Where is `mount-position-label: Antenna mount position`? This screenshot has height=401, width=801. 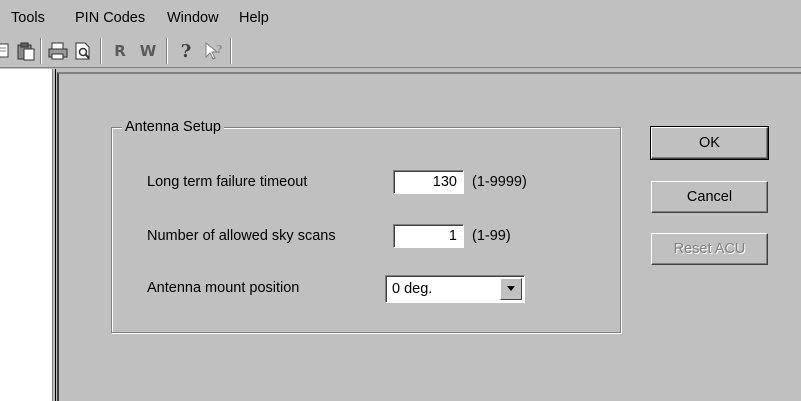 mount-position-label: Antenna mount position is located at coordinates (223, 288).